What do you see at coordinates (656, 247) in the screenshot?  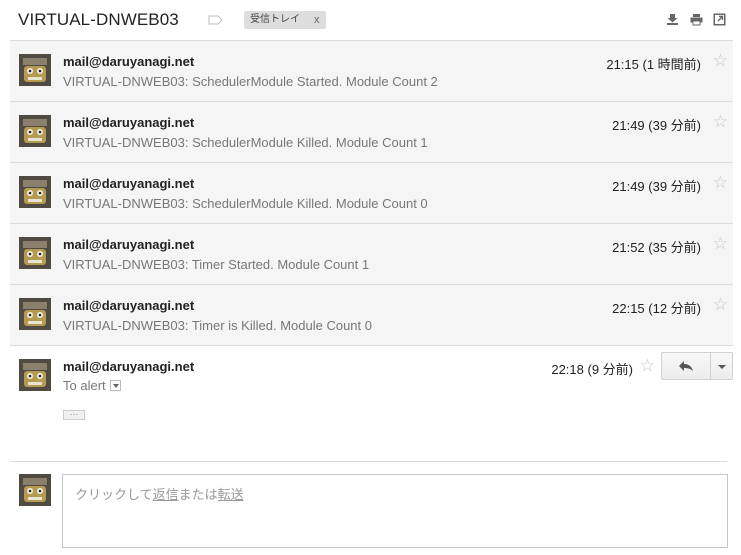 I see `message-time: 21:52 (35 分前)` at bounding box center [656, 247].